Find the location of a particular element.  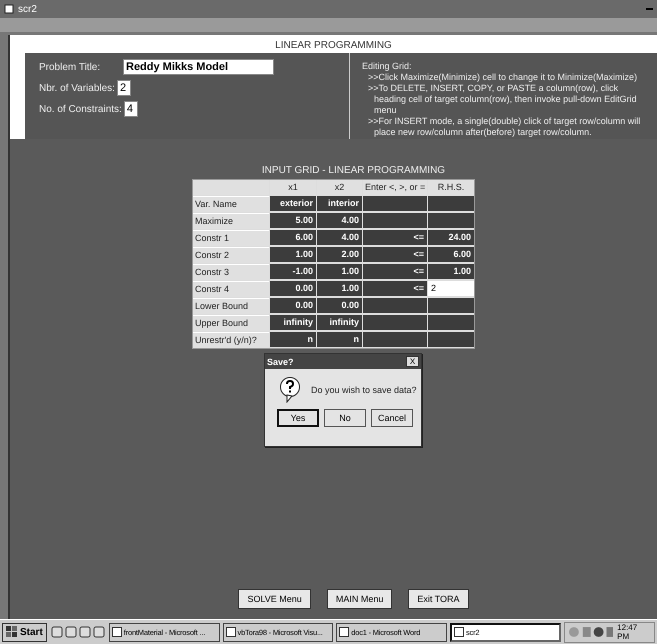

table-cell: interior is located at coordinates (339, 203).